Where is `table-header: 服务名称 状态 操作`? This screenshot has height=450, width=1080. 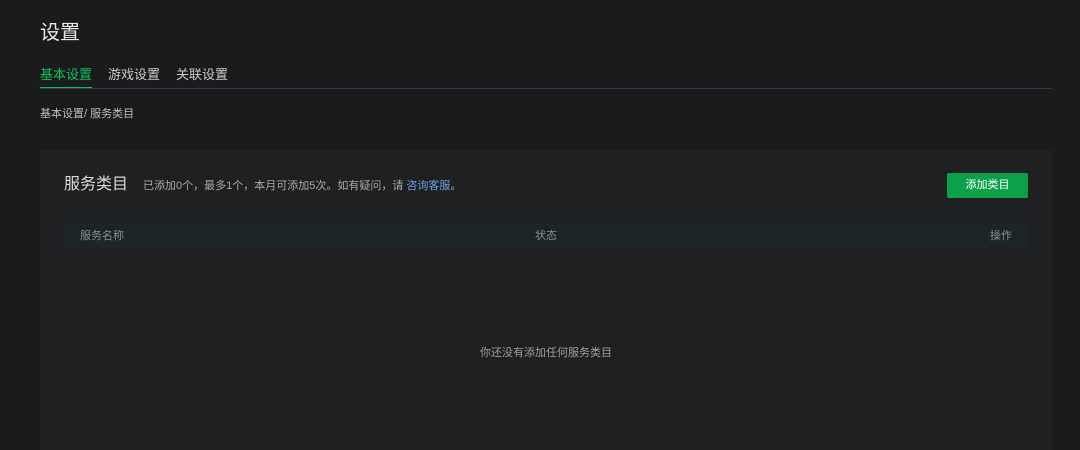 table-header: 服务名称 状态 操作 is located at coordinates (546, 236).